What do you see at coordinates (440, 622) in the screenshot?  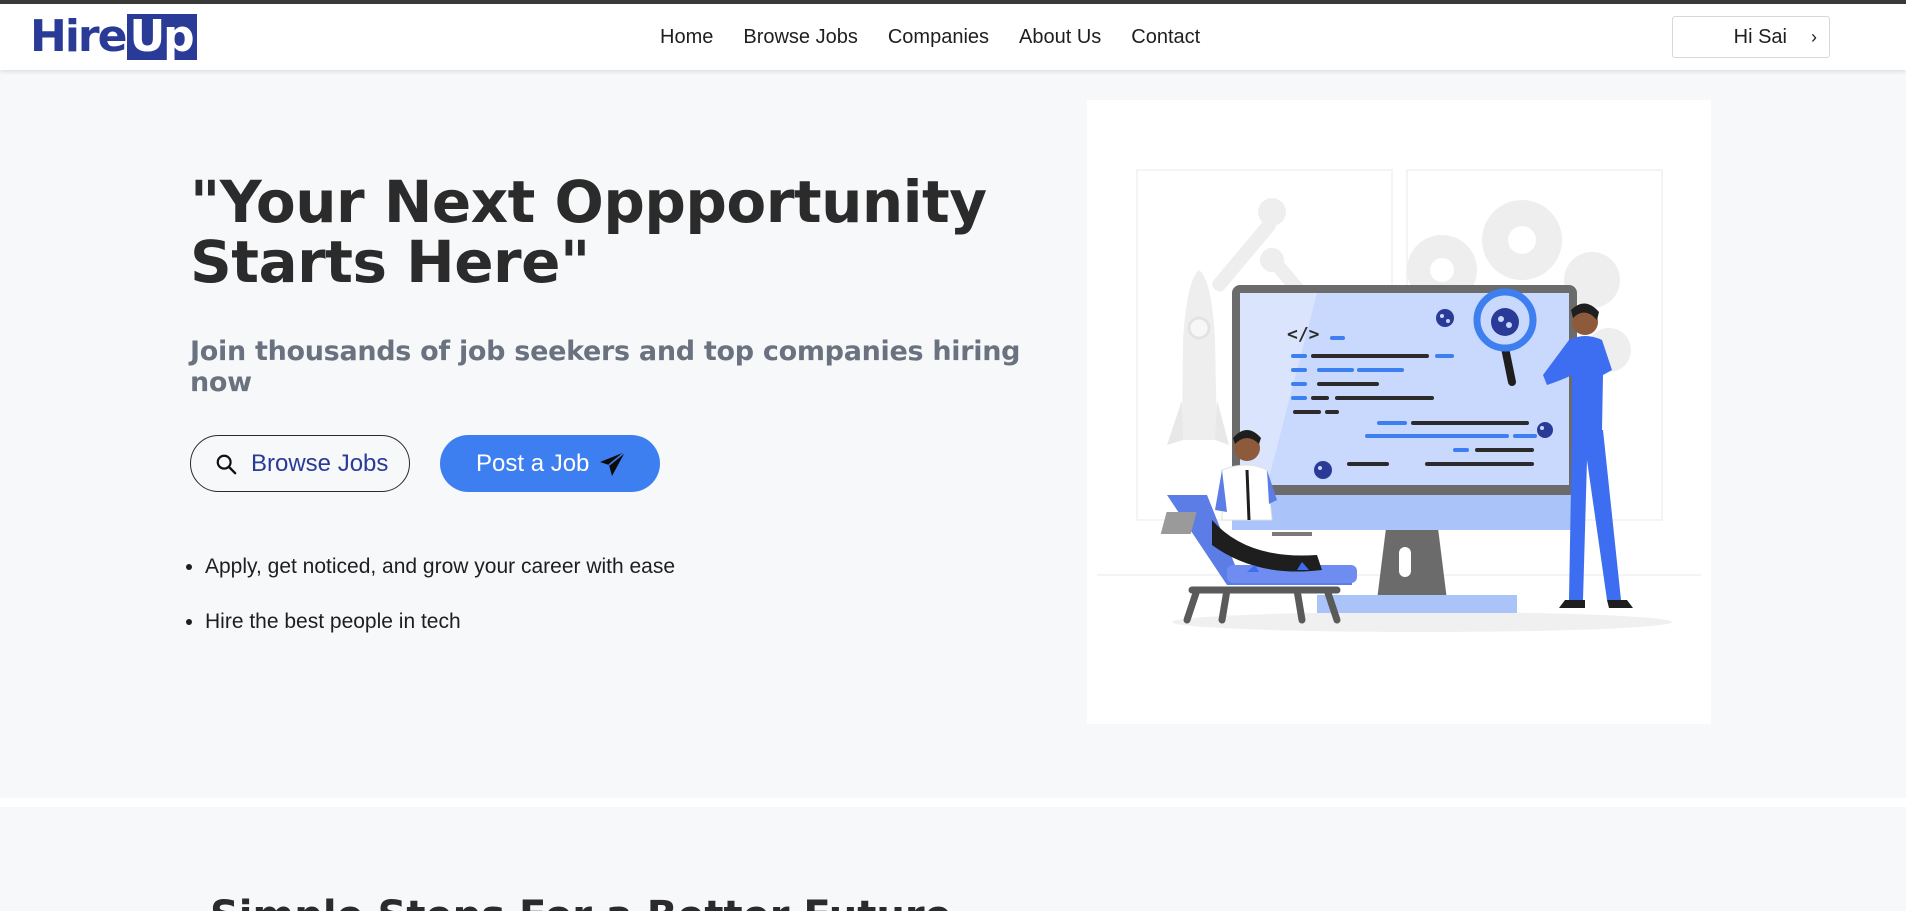 I see `feature-item: Hire the best people in tech` at bounding box center [440, 622].